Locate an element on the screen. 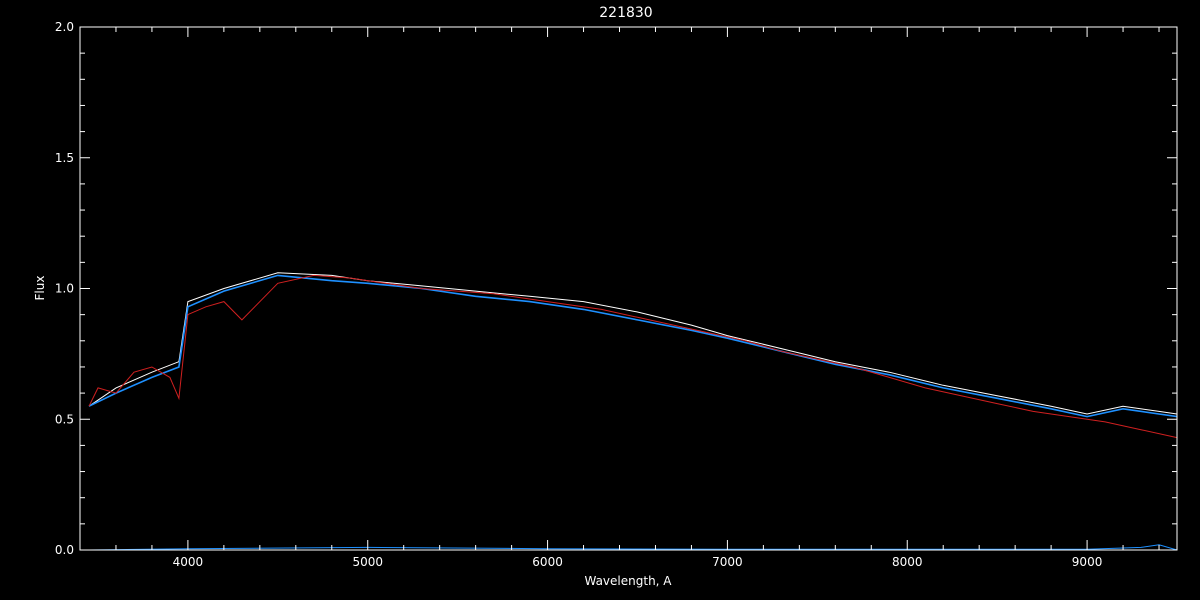  x-tick-label: 7000 is located at coordinates (727, 562).